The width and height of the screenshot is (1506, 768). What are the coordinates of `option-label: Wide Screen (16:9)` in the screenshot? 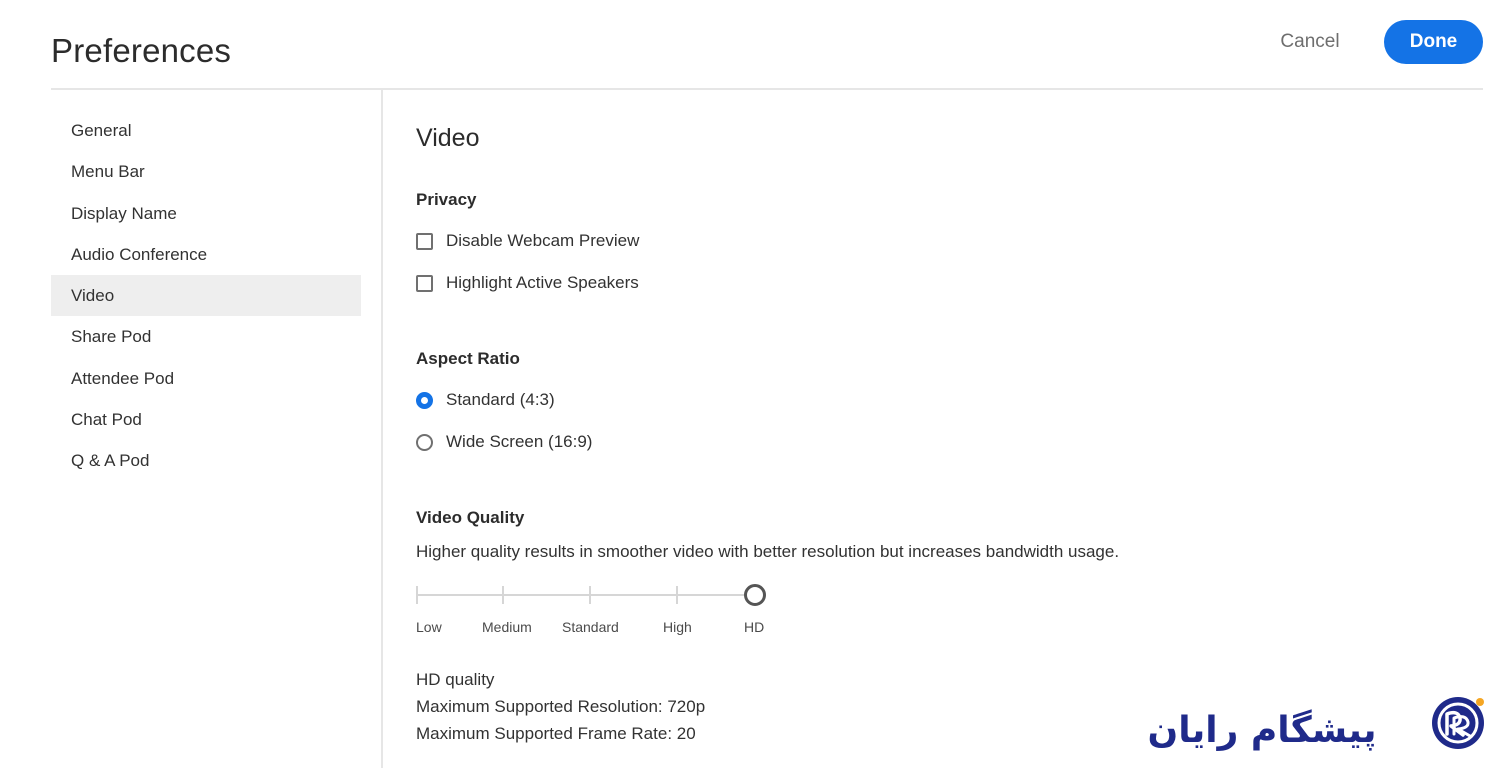 It's located at (519, 441).